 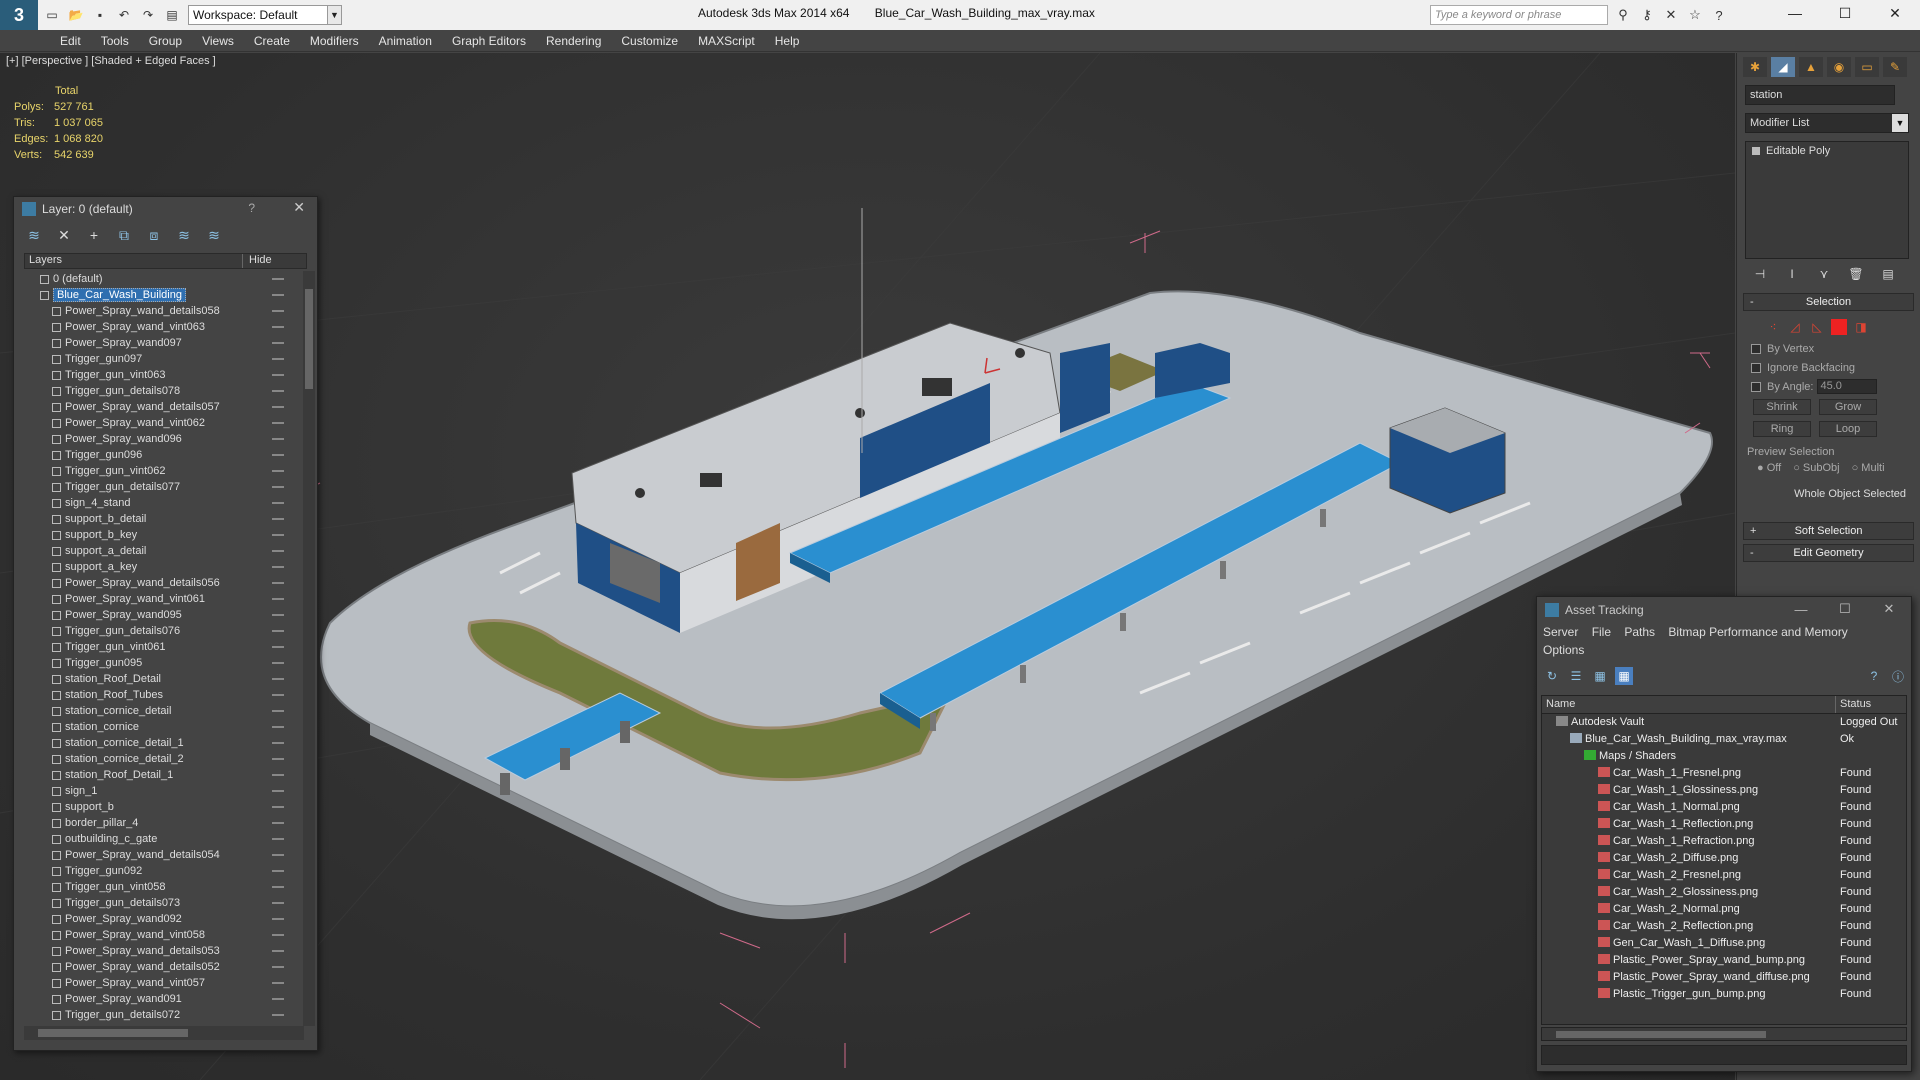 I want to click on layer-row: Power_Spray_wand_details052, so click(x=163, y=967).